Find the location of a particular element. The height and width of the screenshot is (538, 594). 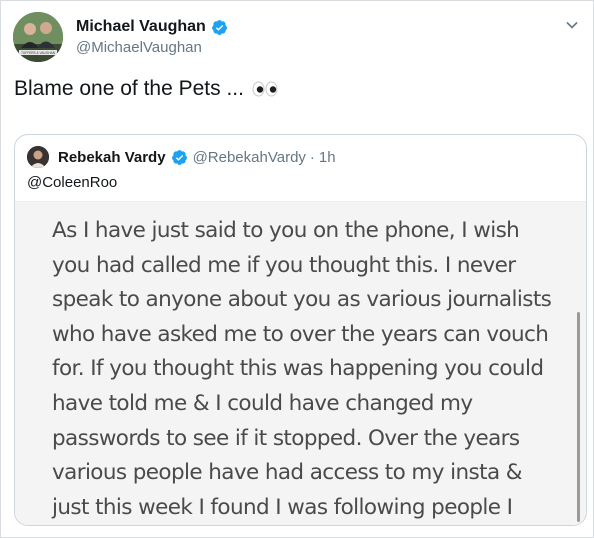

avatar-image: TUFFERS & VAUGHAN is located at coordinates (38, 37).